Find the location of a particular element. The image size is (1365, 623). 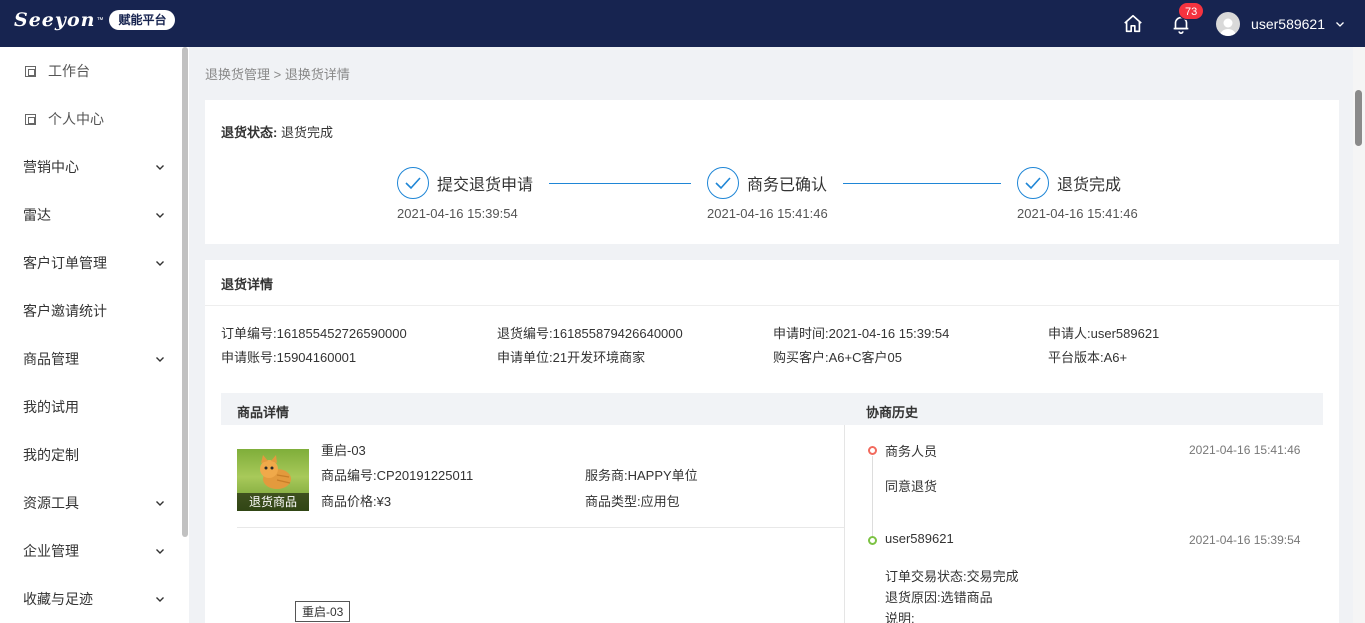

workbench-icon is located at coordinates (30, 71).